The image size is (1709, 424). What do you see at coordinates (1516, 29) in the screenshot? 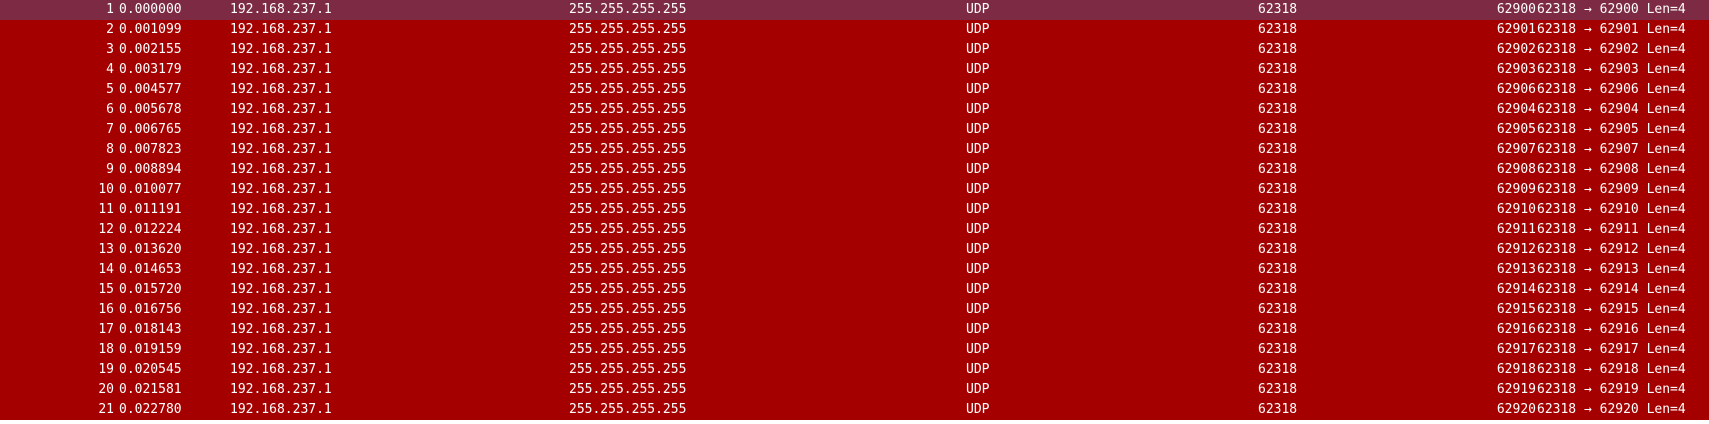
I see `packet-dst-port: 62901` at bounding box center [1516, 29].